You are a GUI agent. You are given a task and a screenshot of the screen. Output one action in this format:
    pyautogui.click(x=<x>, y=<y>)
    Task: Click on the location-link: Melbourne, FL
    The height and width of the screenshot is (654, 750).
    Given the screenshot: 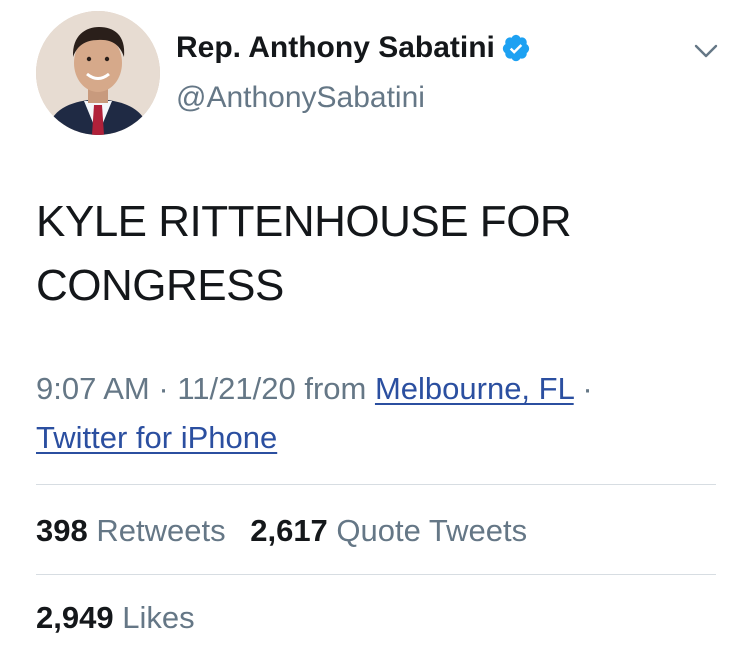 What is the action you would take?
    pyautogui.click(x=474, y=388)
    